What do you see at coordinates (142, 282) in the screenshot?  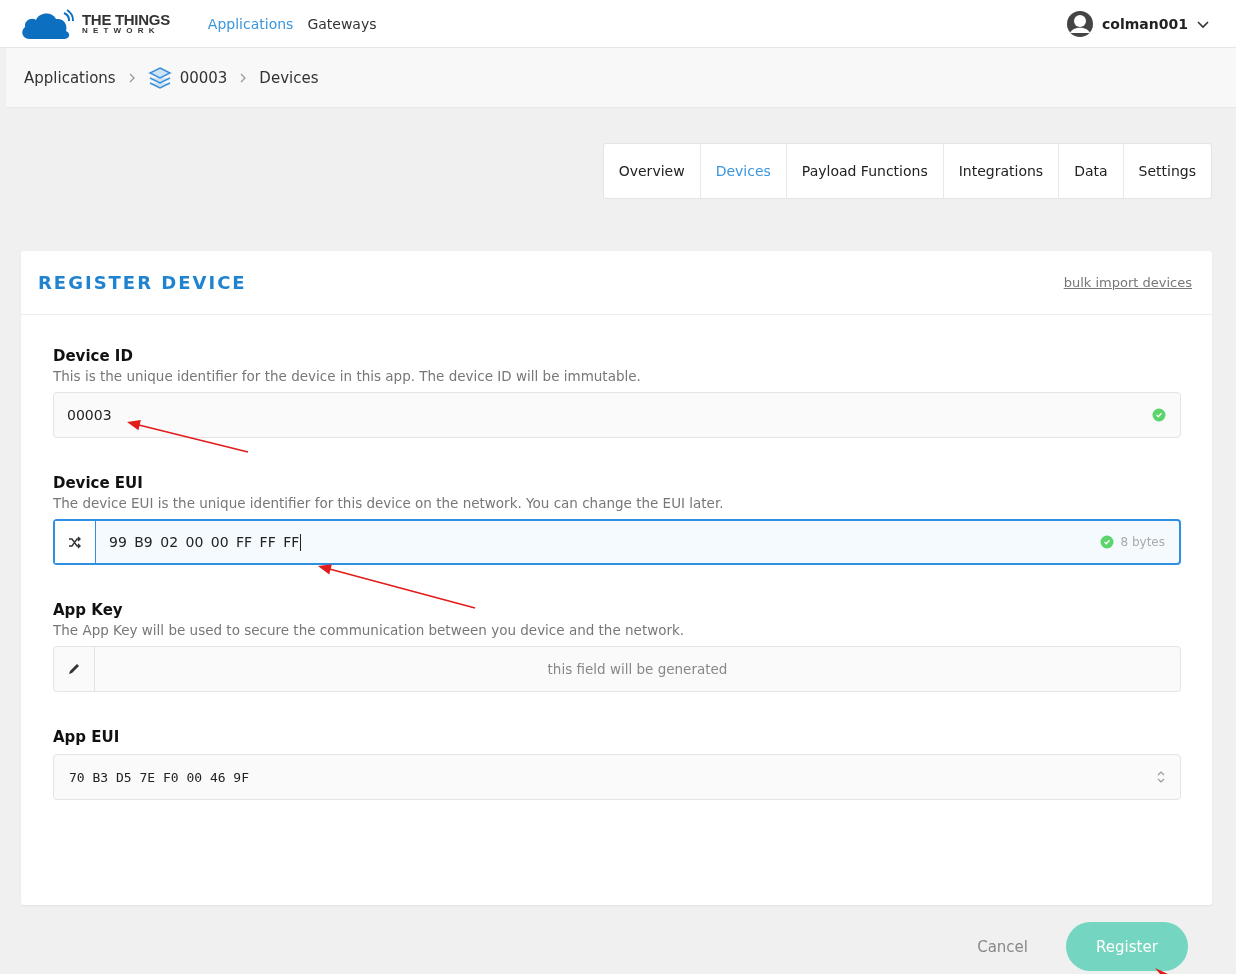 I see `card-title: REGISTER DEVICE` at bounding box center [142, 282].